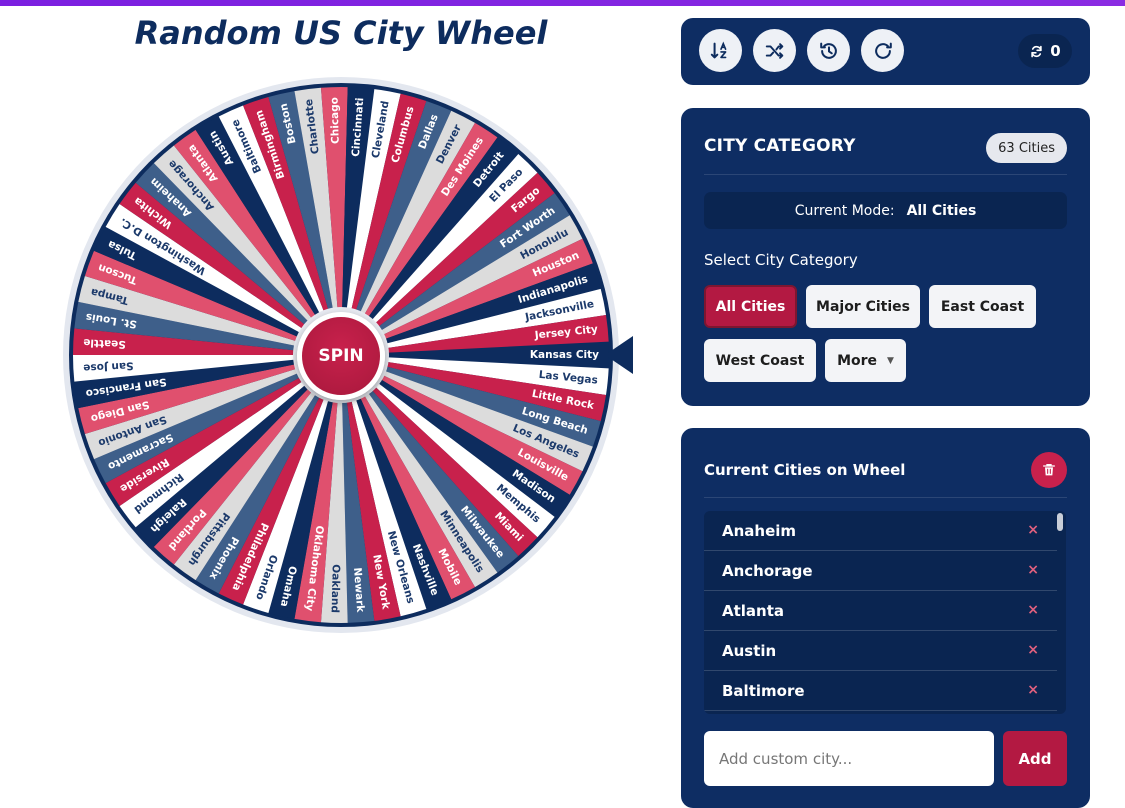 The width and height of the screenshot is (1125, 808). I want to click on clear-all-button, so click(1049, 470).